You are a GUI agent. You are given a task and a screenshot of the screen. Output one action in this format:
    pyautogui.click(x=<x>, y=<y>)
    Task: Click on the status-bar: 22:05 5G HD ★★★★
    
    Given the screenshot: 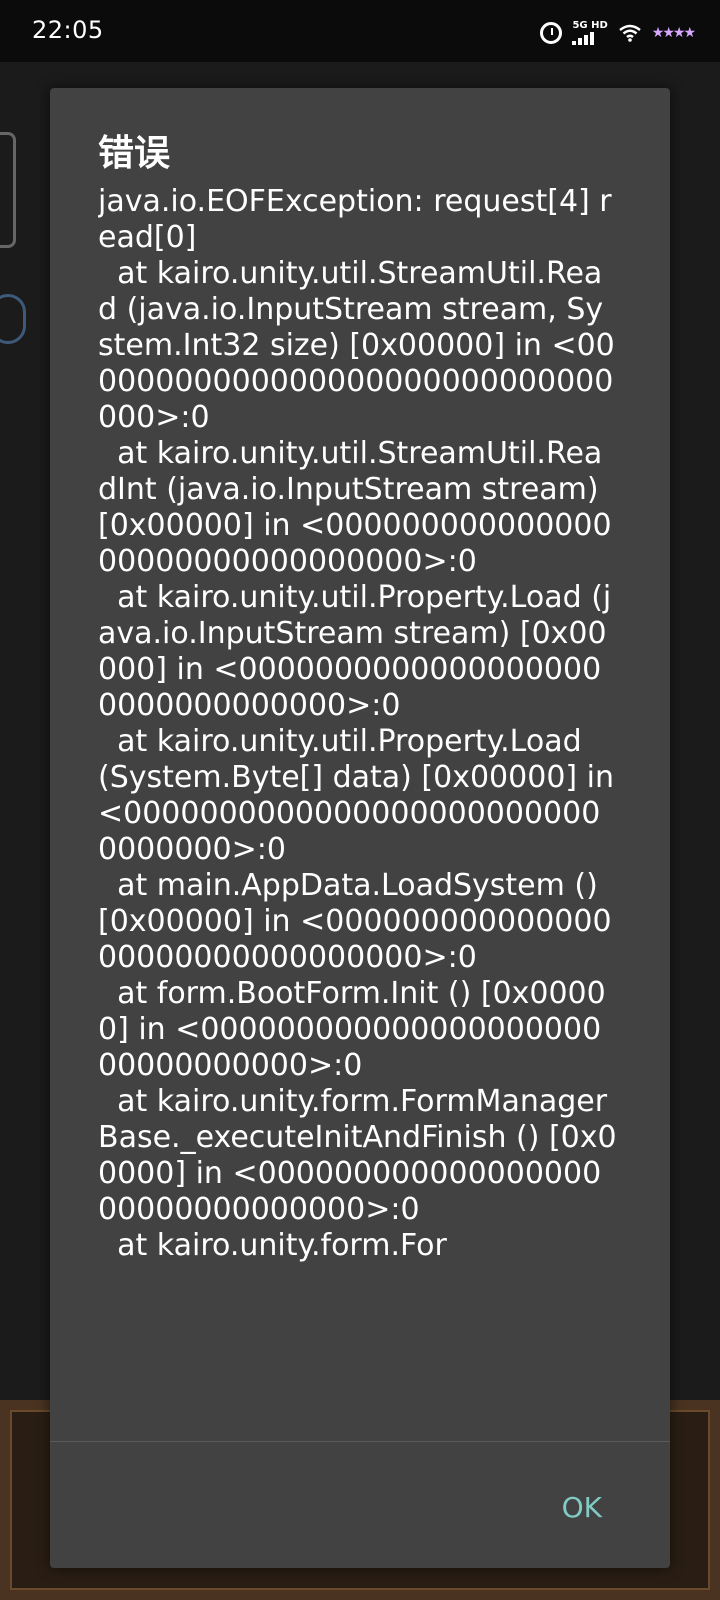 What is the action you would take?
    pyautogui.click(x=360, y=31)
    